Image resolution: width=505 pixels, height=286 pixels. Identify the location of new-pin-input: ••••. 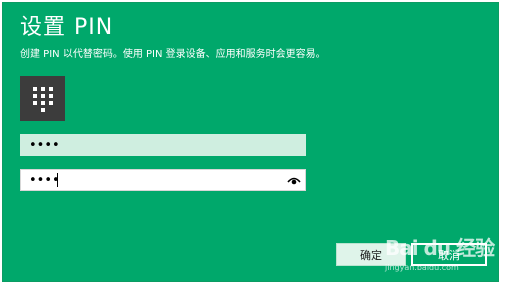
(163, 145).